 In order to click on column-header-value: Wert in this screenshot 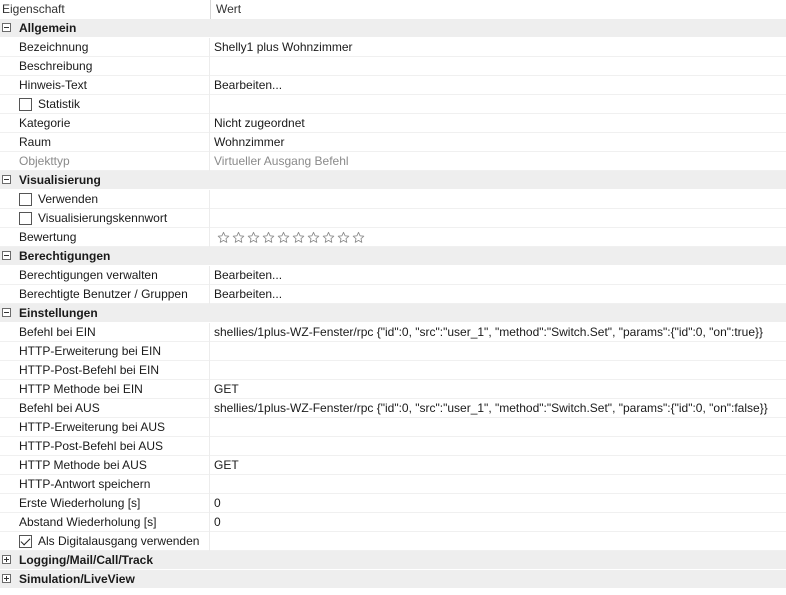, I will do `click(228, 9)`.